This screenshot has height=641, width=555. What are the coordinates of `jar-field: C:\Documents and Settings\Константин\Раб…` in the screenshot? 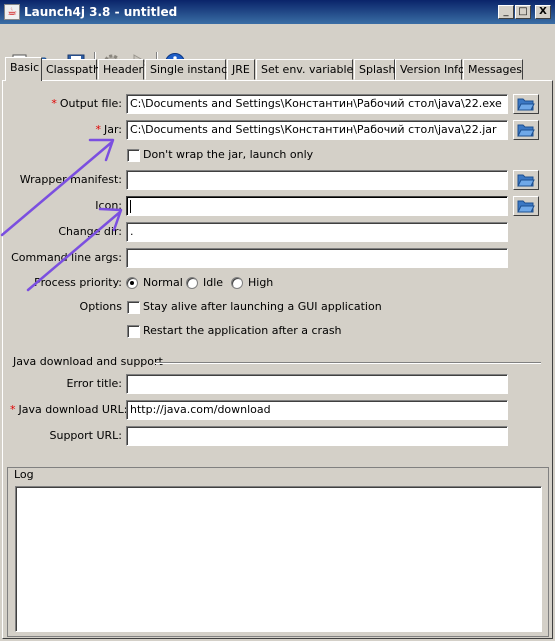 It's located at (317, 130).